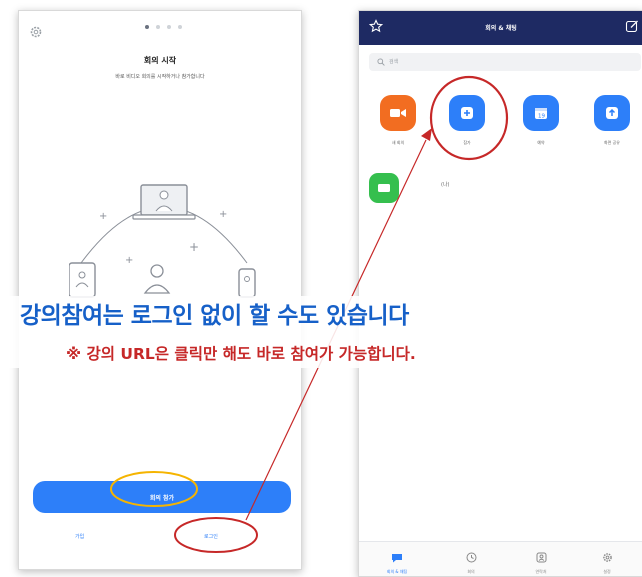  I want to click on personal-meeting-id-icon, so click(384, 188).